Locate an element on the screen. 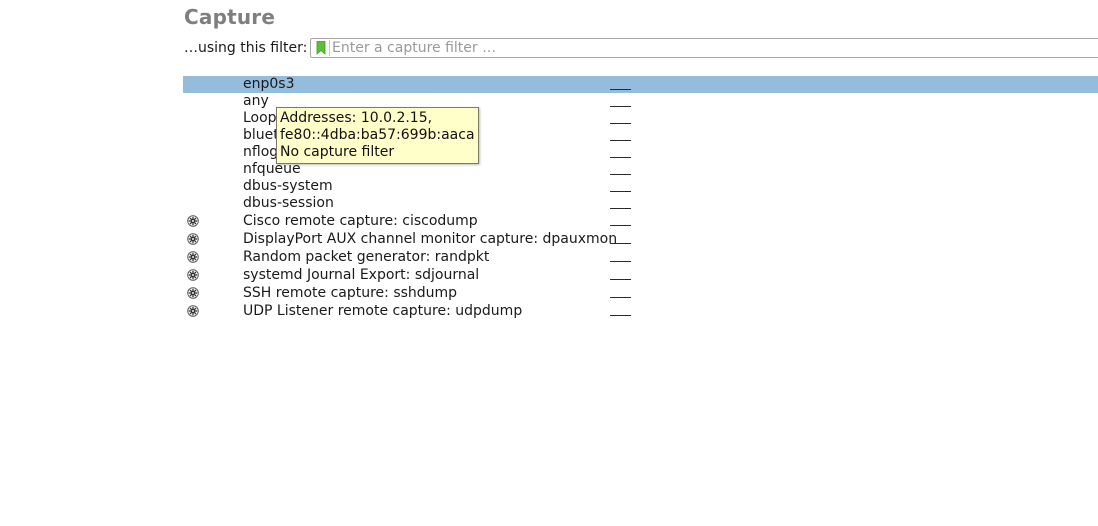  interface-name: nflog is located at coordinates (261, 152).